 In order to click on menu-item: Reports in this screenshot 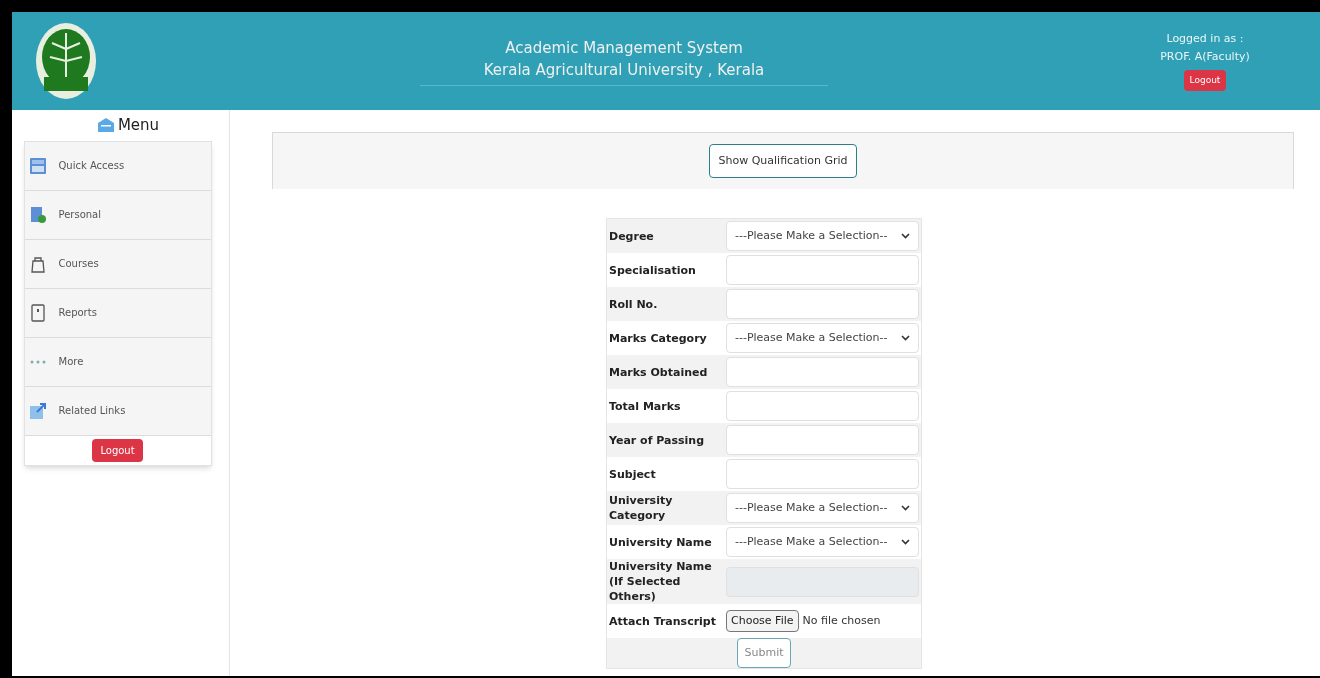, I will do `click(117, 313)`.